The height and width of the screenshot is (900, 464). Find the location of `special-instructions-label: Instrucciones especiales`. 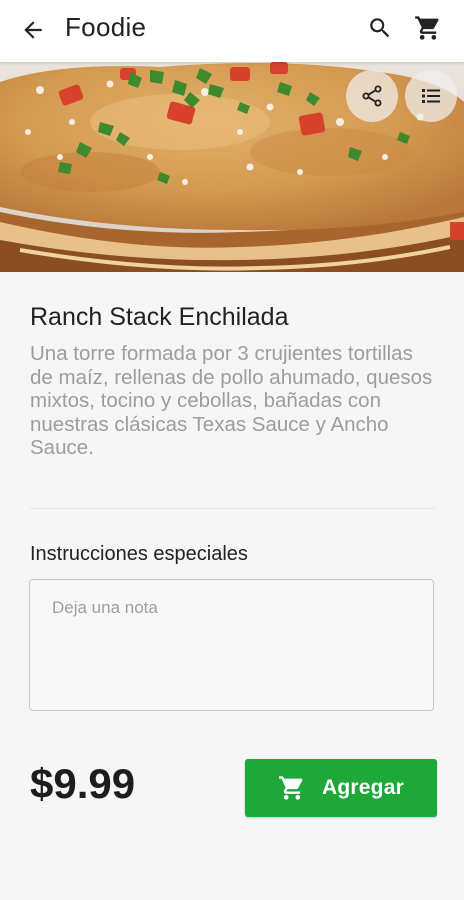

special-instructions-label: Instrucciones especiales is located at coordinates (139, 554).